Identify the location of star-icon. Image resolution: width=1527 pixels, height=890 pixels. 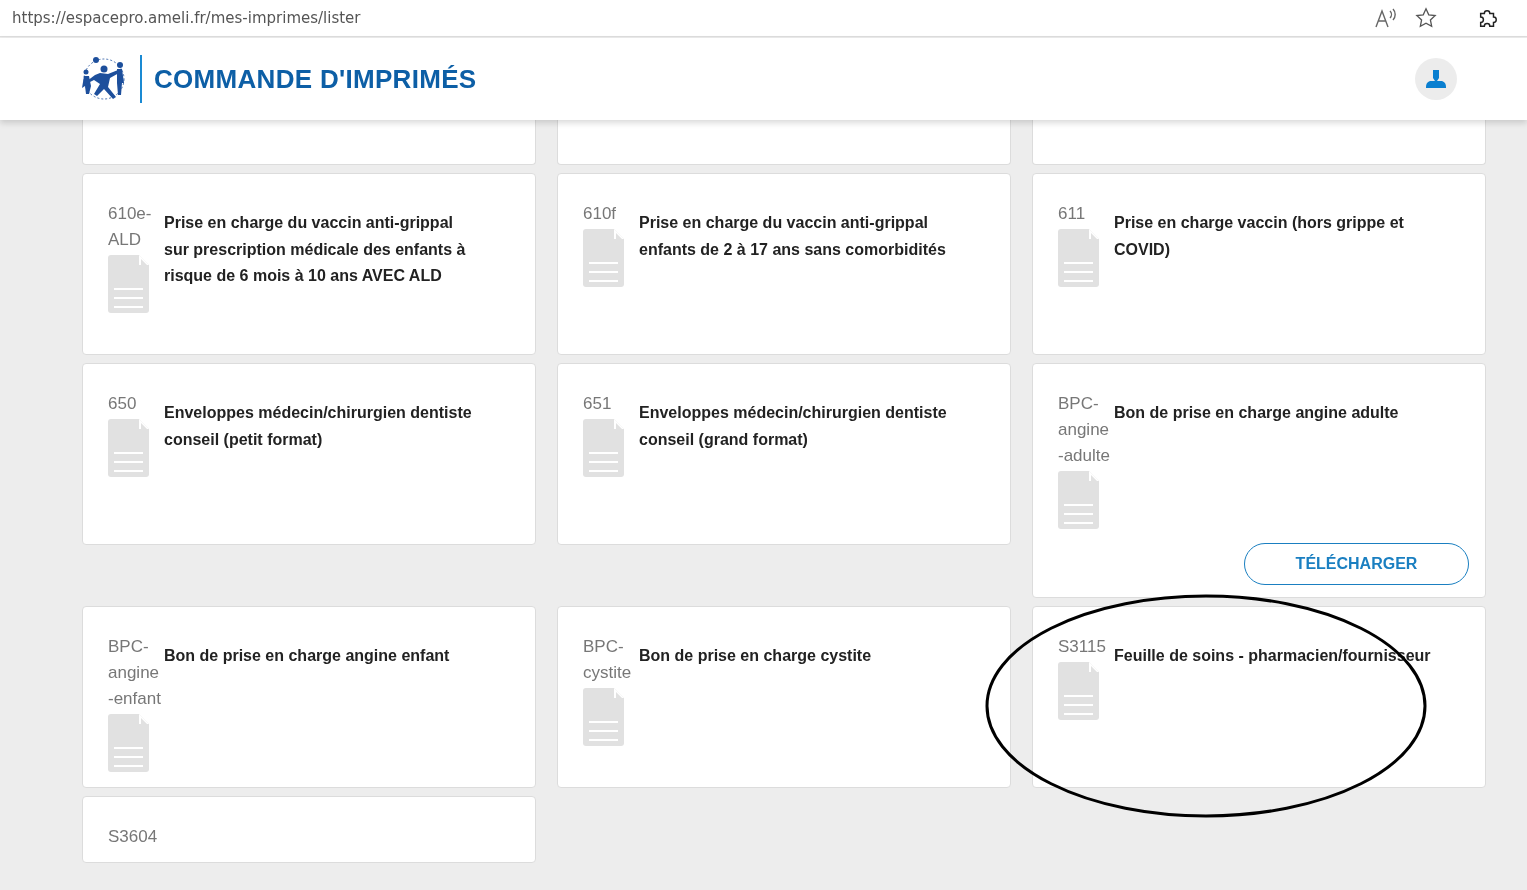
(1426, 18).